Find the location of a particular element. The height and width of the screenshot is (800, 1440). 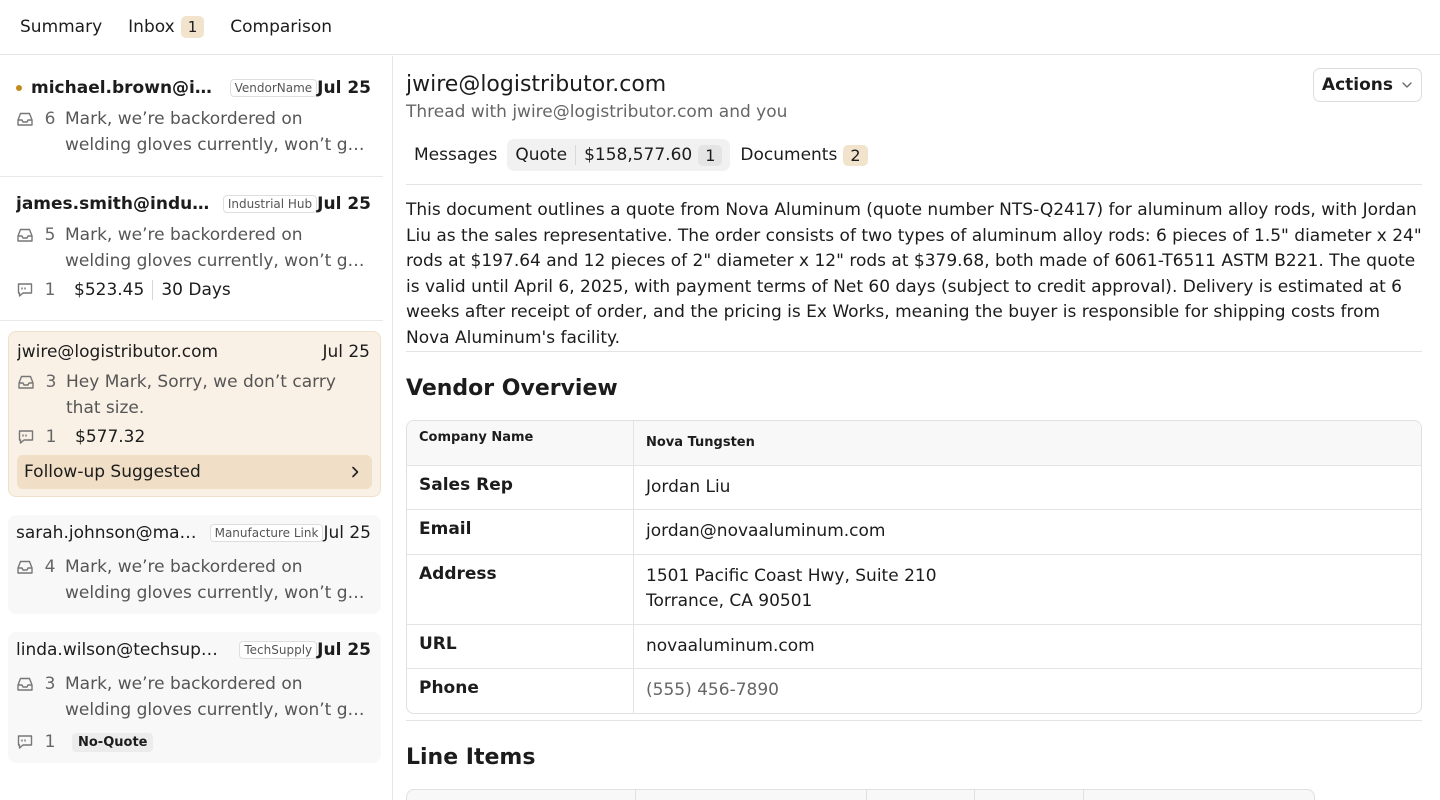

nav-comparison: Comparison is located at coordinates (281, 27).